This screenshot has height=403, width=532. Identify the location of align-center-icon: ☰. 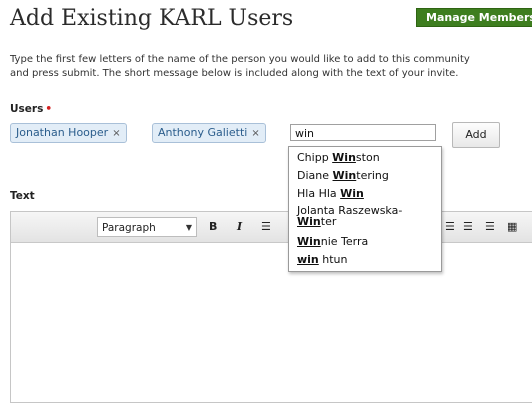
(468, 227).